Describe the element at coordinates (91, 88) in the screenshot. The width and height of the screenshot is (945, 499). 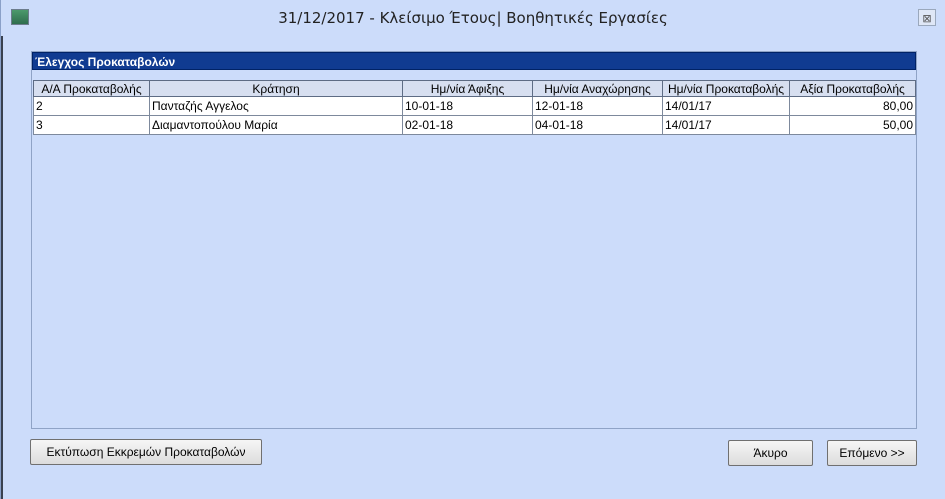
I see `column-header-deposit-no: Α/Α Προκαταβολής` at that location.